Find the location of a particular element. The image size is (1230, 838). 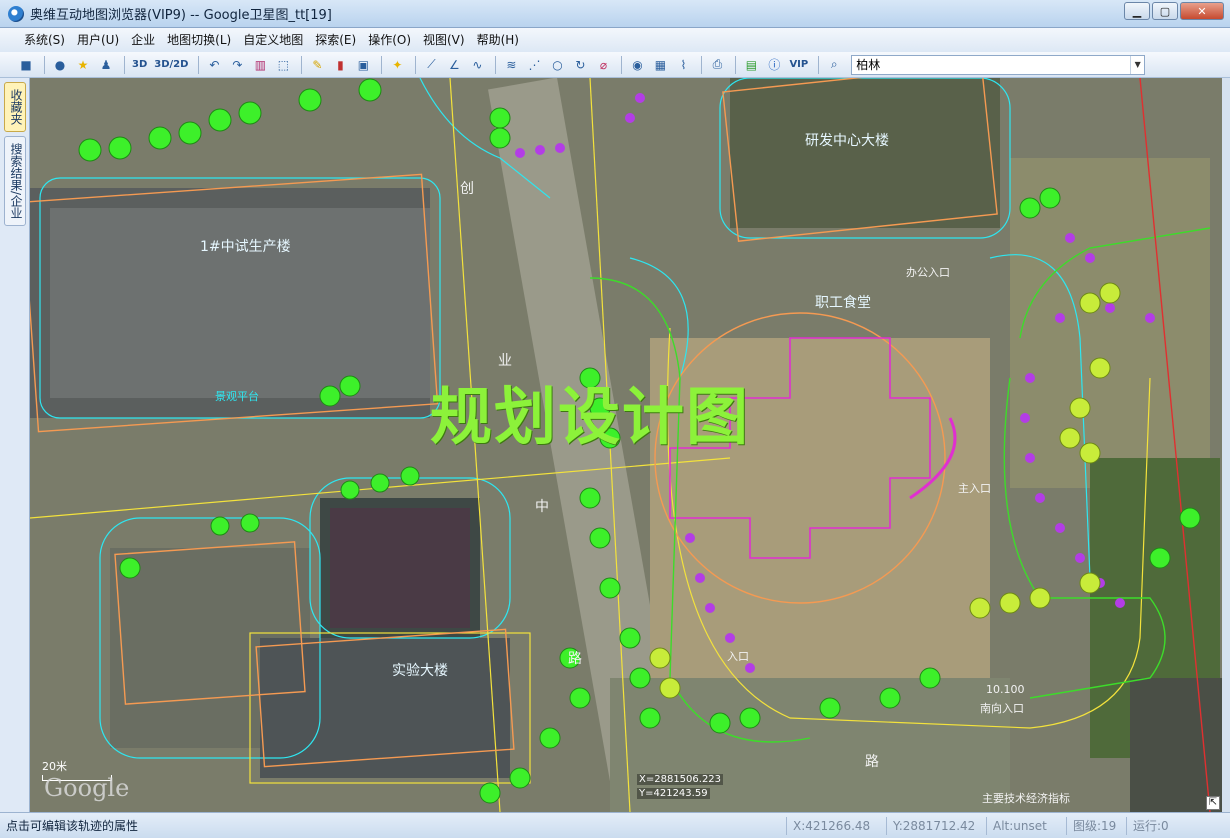

image-icon: ▦ is located at coordinates (660, 65).